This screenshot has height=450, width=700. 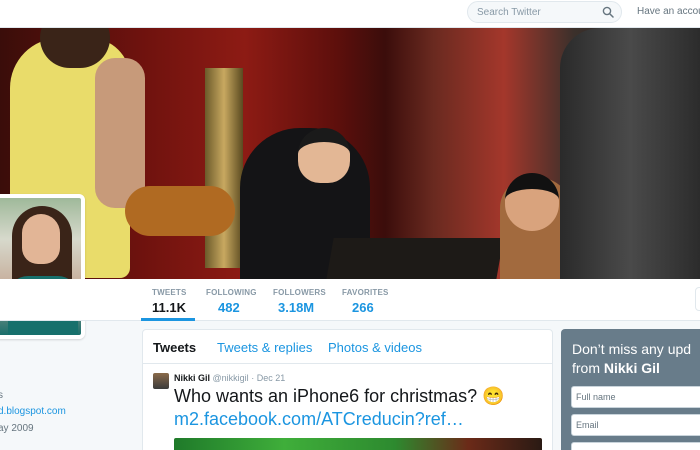 What do you see at coordinates (587, 425) in the screenshot?
I see `email-placeholder: Email` at bounding box center [587, 425].